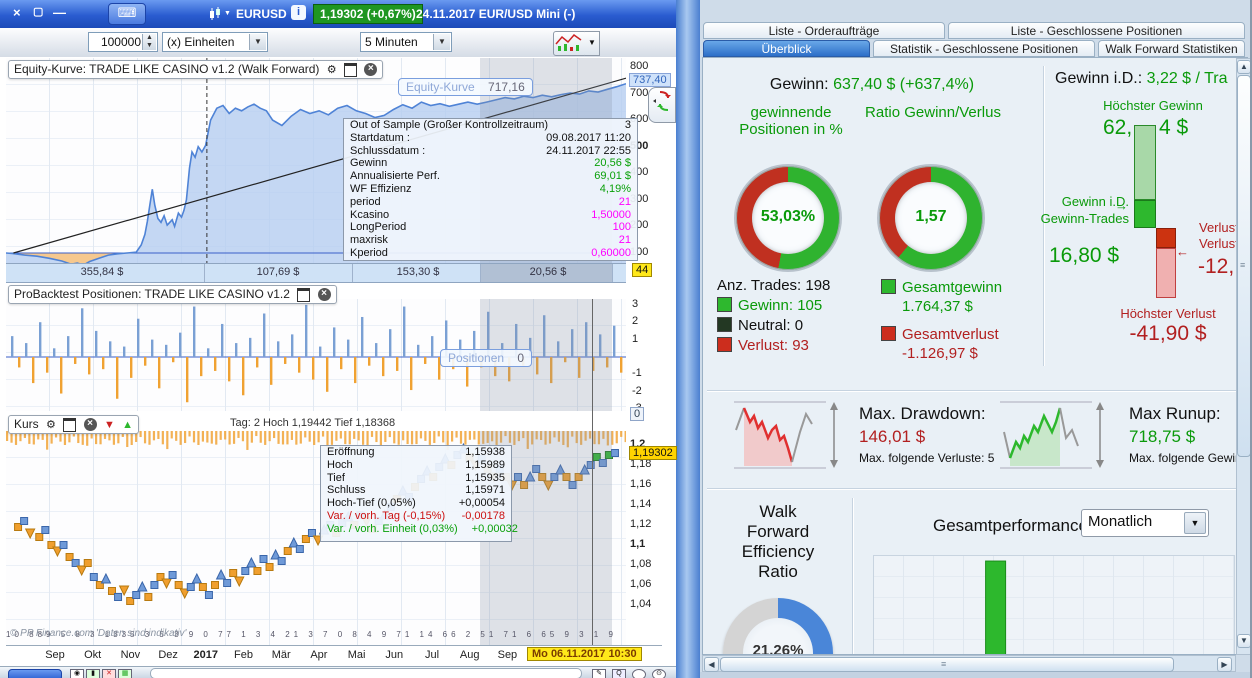 The image size is (1252, 678). I want to click on month-label: 2017, so click(206, 655).